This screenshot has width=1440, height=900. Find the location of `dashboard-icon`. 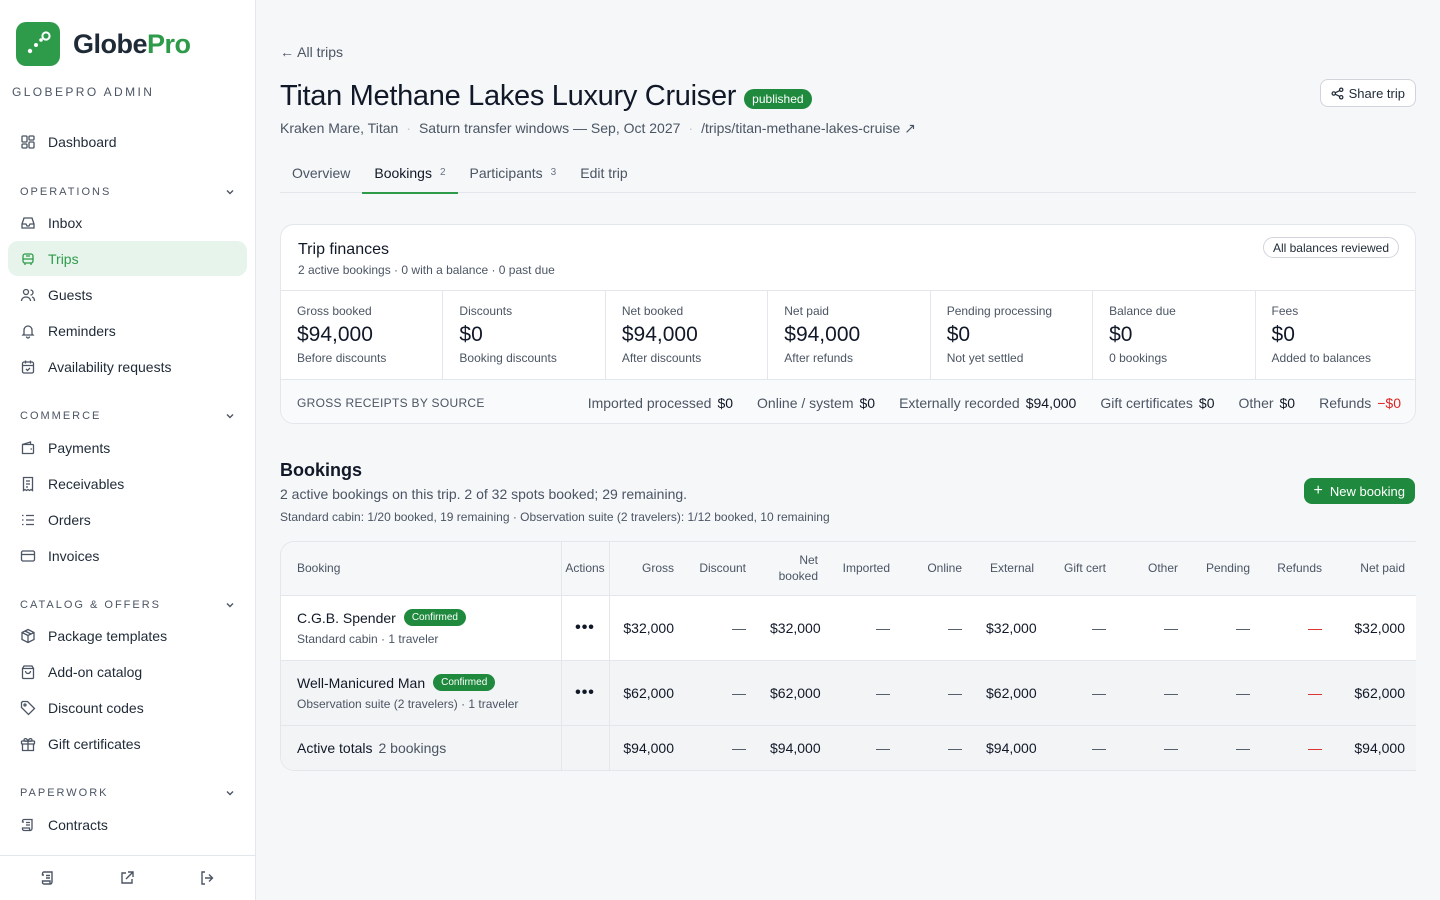

dashboard-icon is located at coordinates (28, 142).